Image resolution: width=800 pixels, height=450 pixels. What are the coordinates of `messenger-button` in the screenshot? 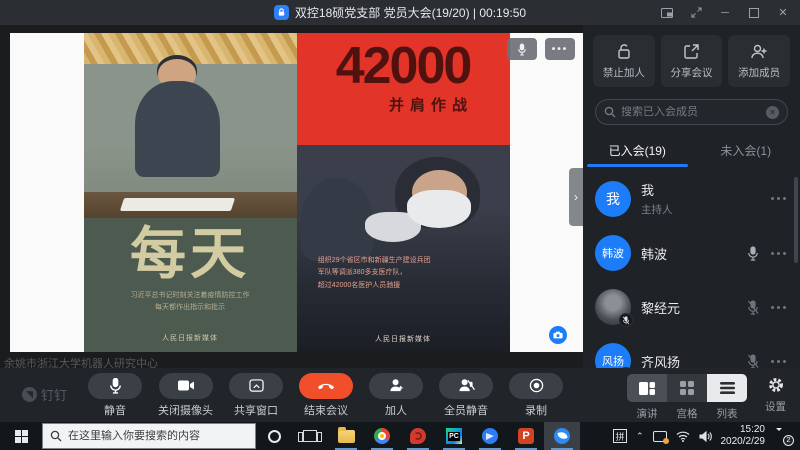 It's located at (490, 436).